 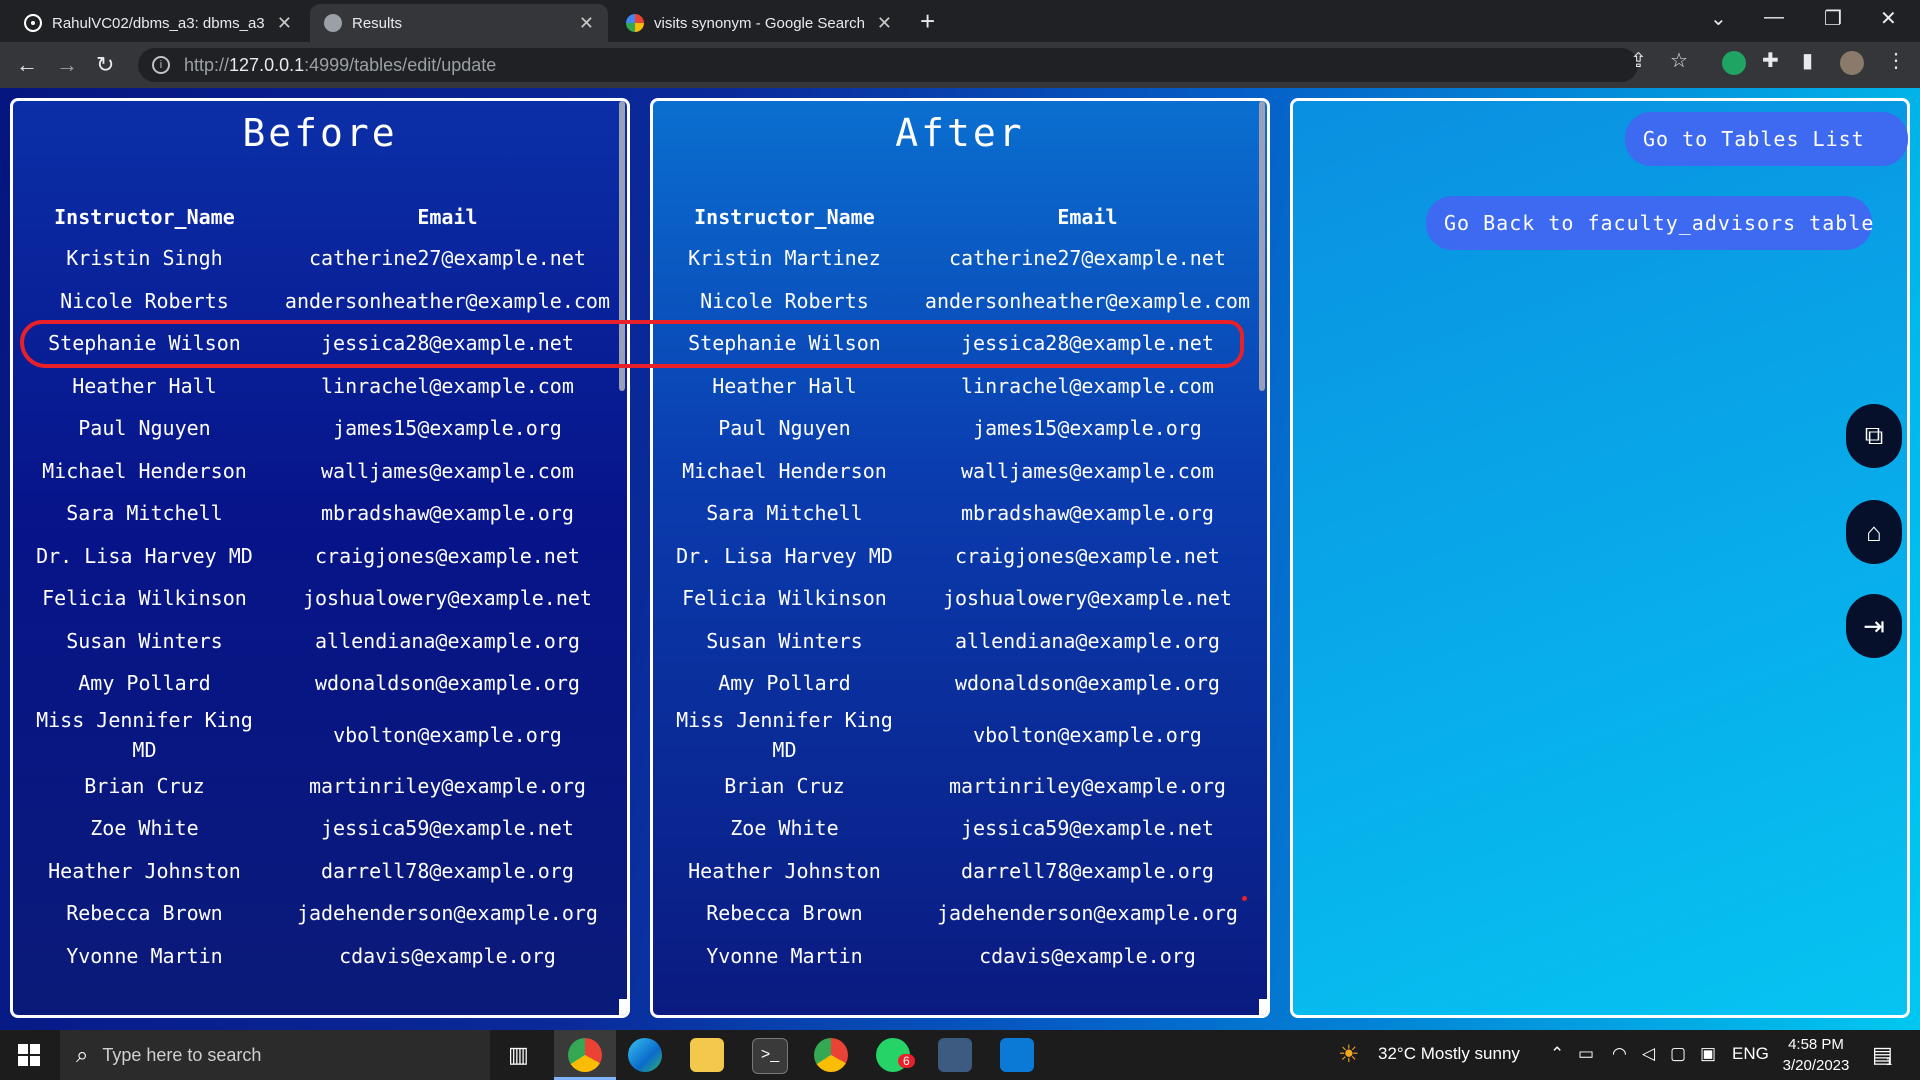 What do you see at coordinates (1766, 139) in the screenshot?
I see `go-to-tables-list-button: Go to Tables List` at bounding box center [1766, 139].